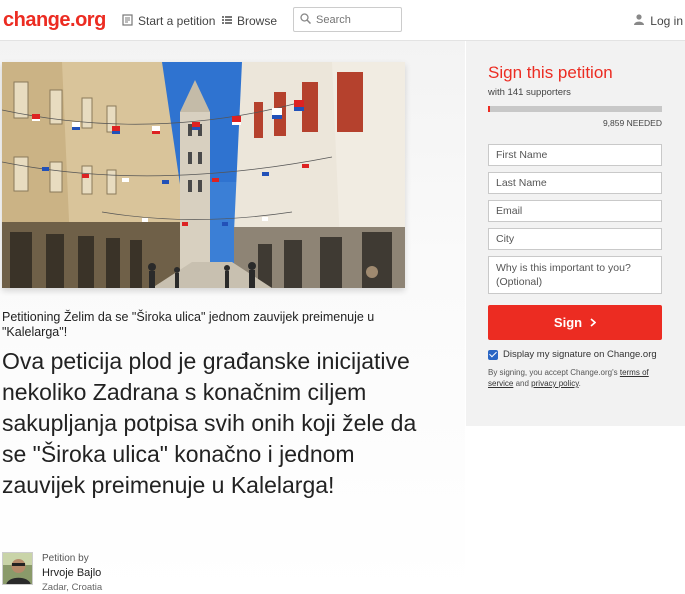 The image size is (685, 594). What do you see at coordinates (593, 322) in the screenshot?
I see `chevron-right-icon` at bounding box center [593, 322].